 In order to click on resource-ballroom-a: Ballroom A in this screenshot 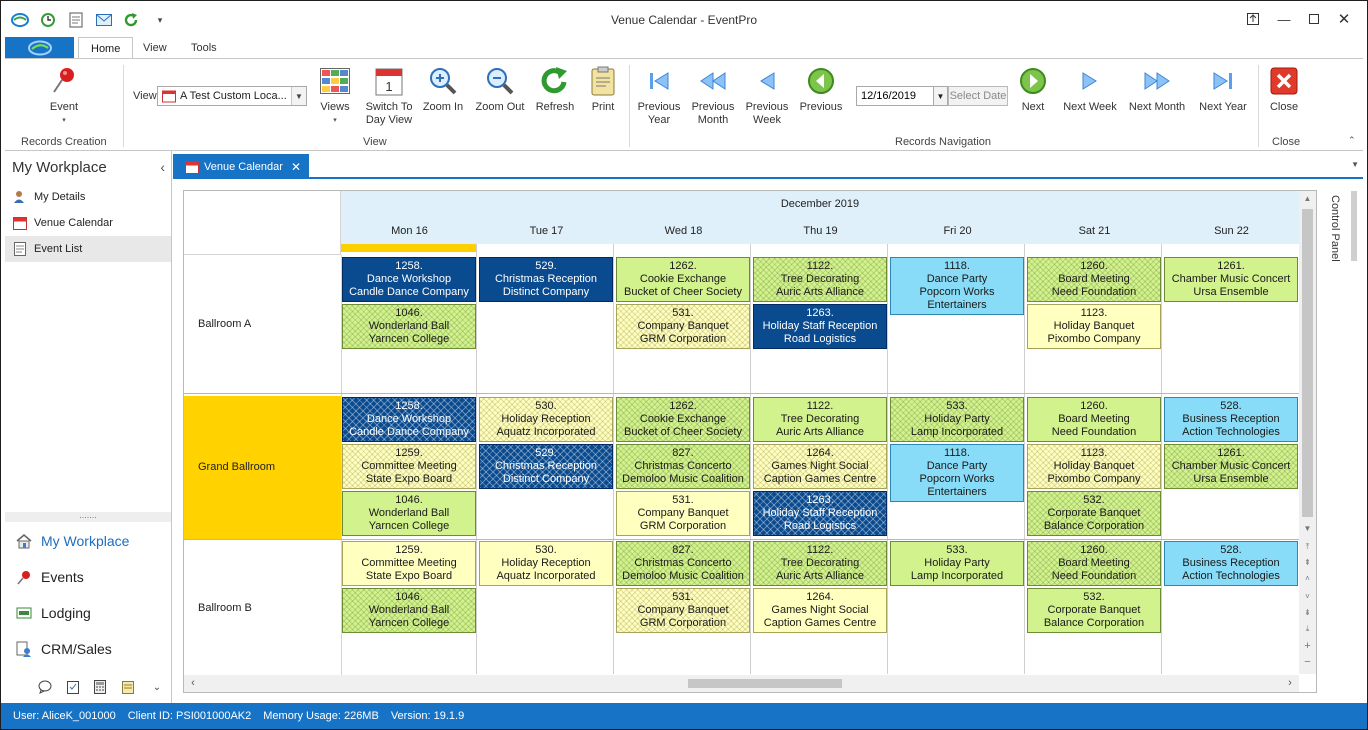, I will do `click(224, 324)`.